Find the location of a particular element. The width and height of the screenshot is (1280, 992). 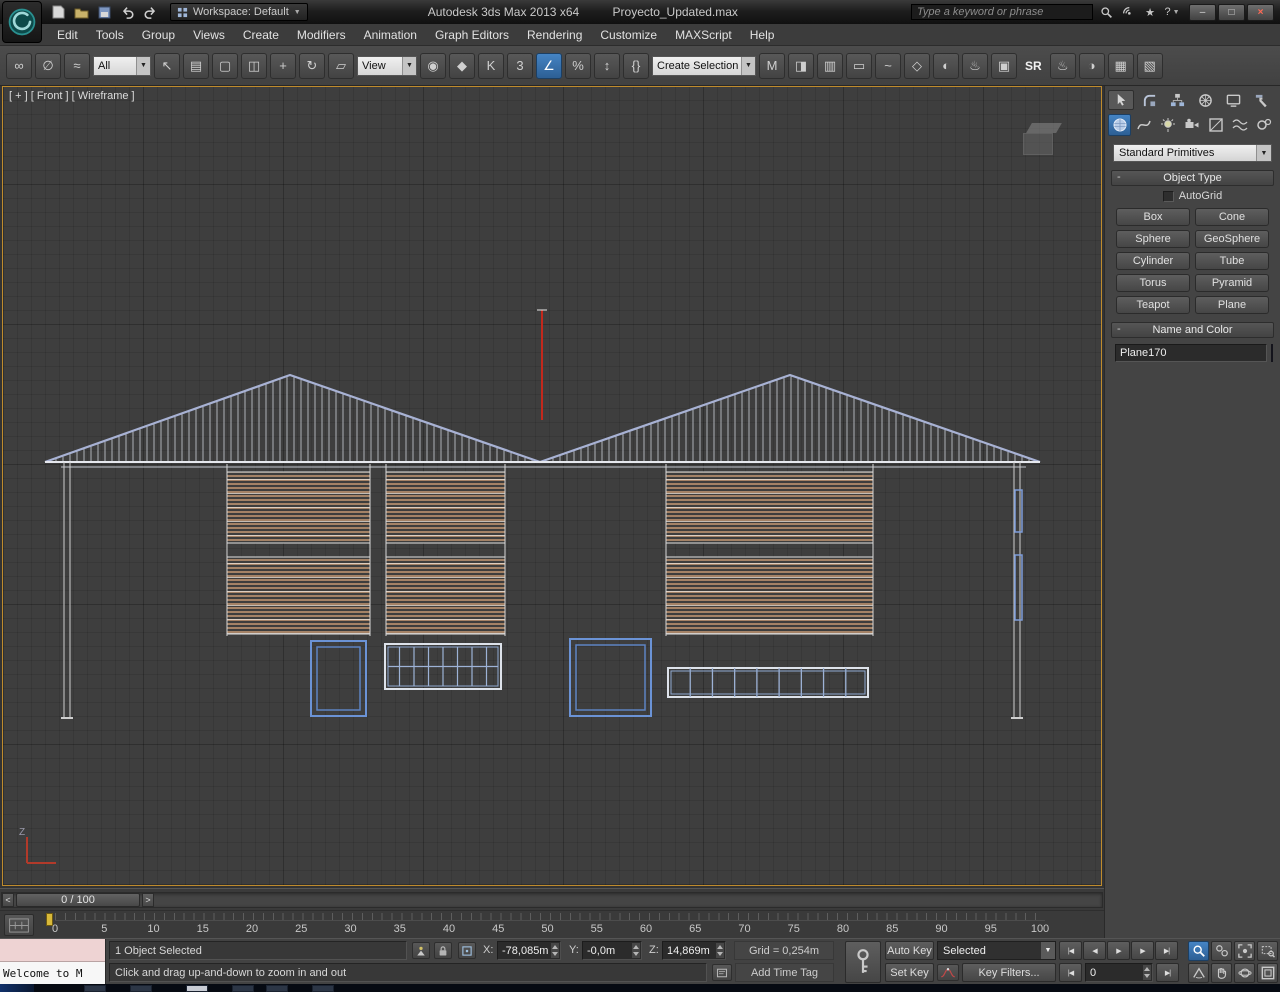

go-to-start-button: |◀ is located at coordinates (1070, 950).